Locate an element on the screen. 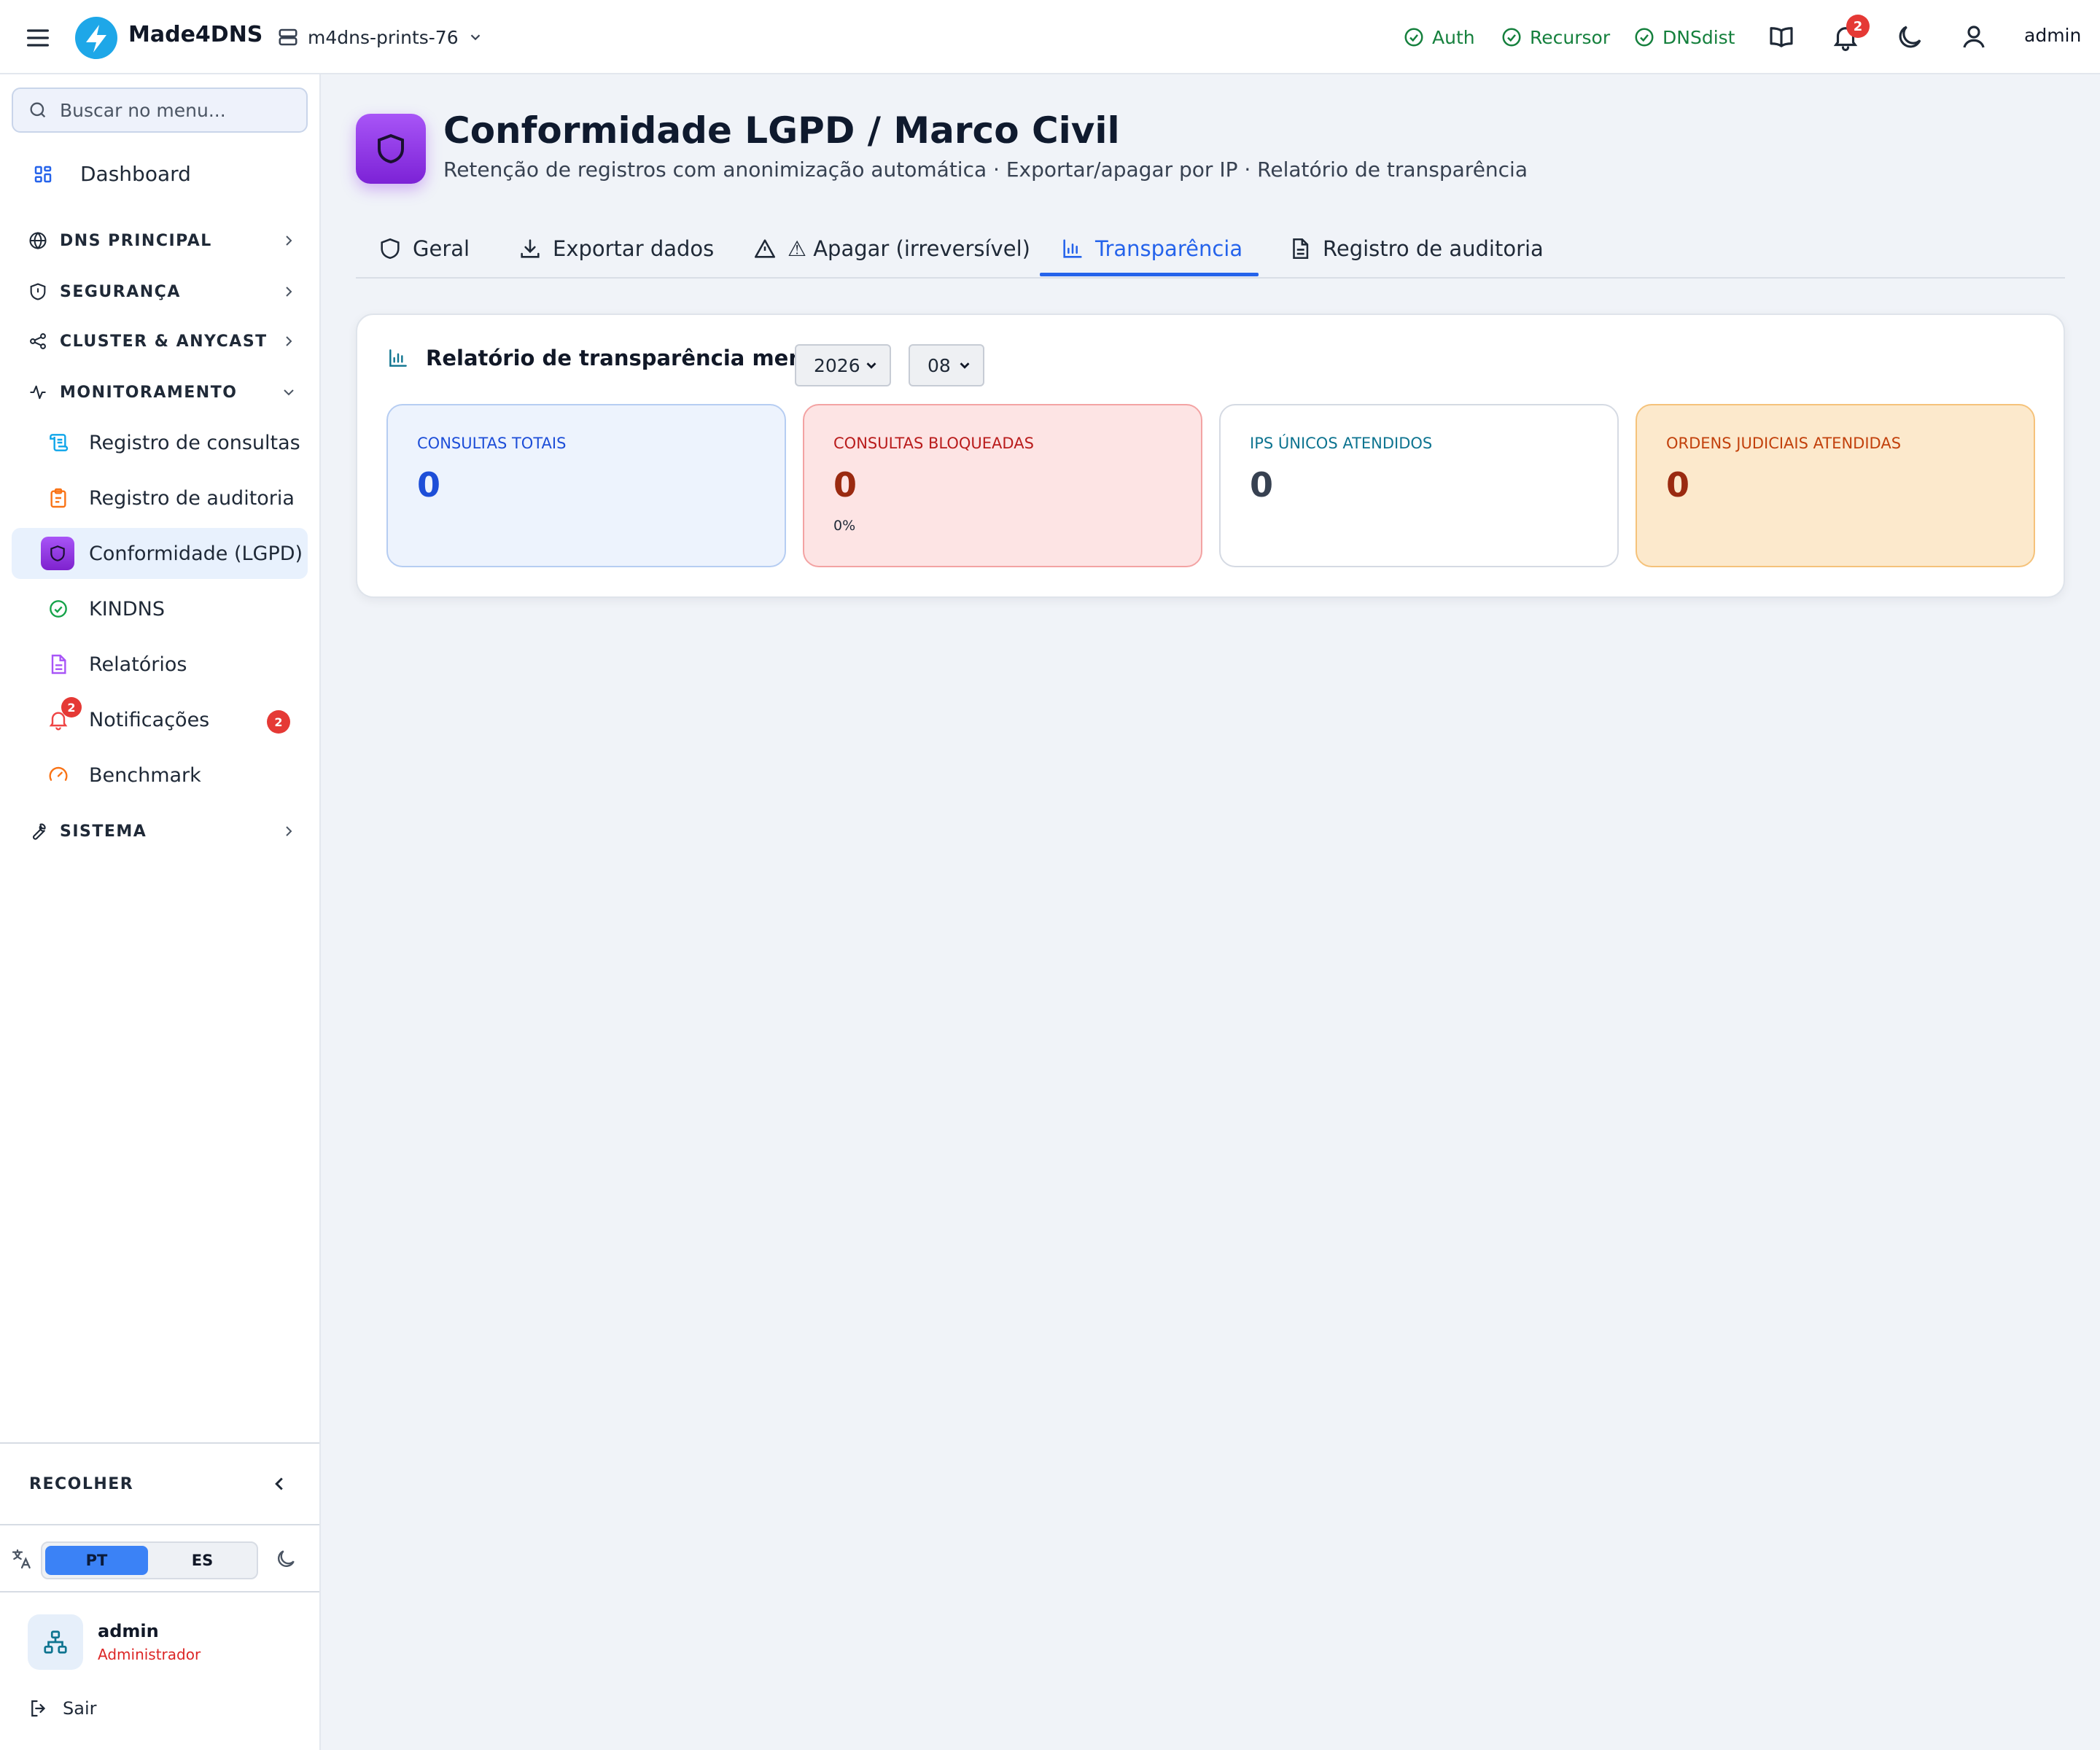  sidebar-item-audit-log: Registro de auditoria is located at coordinates (160, 498).